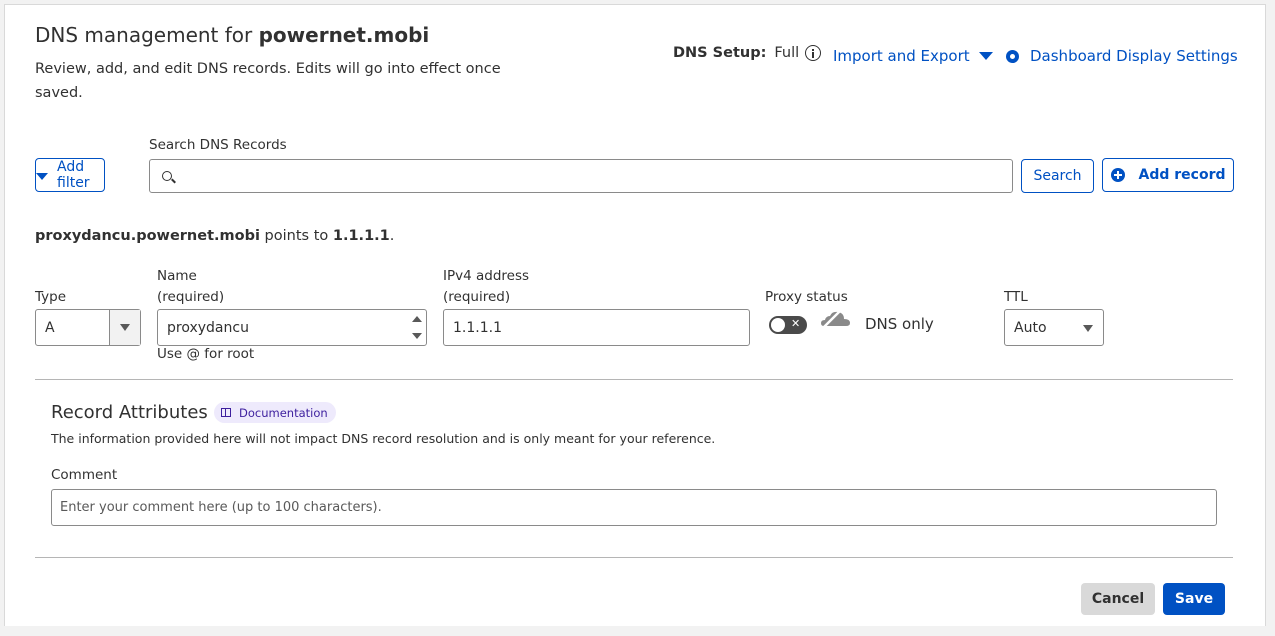 This screenshot has height=636, width=1275. Describe the element at coordinates (417, 336) in the screenshot. I see `spin-down-icon` at that location.